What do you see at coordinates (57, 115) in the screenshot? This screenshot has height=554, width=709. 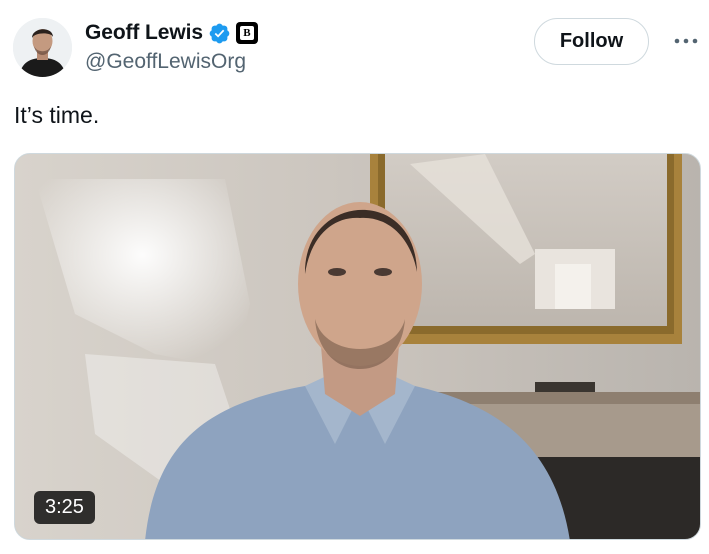 I see `tweet-text: It’s time.` at bounding box center [57, 115].